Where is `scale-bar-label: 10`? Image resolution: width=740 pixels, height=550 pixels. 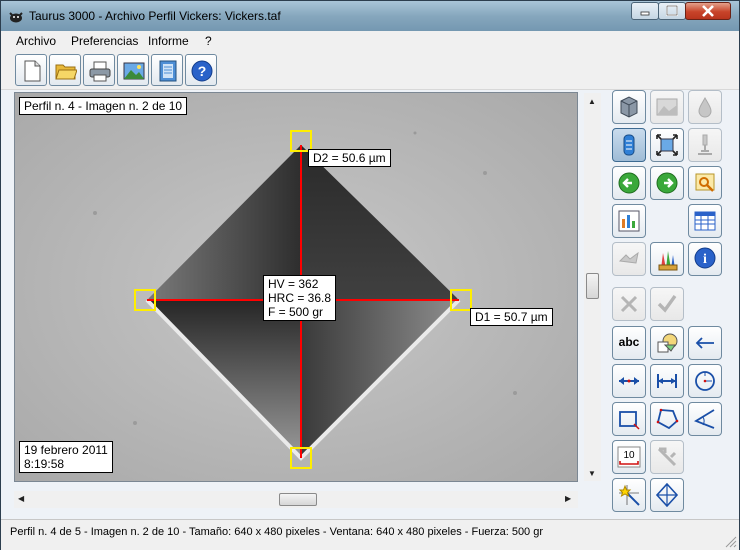 scale-bar-label: 10 is located at coordinates (629, 455).